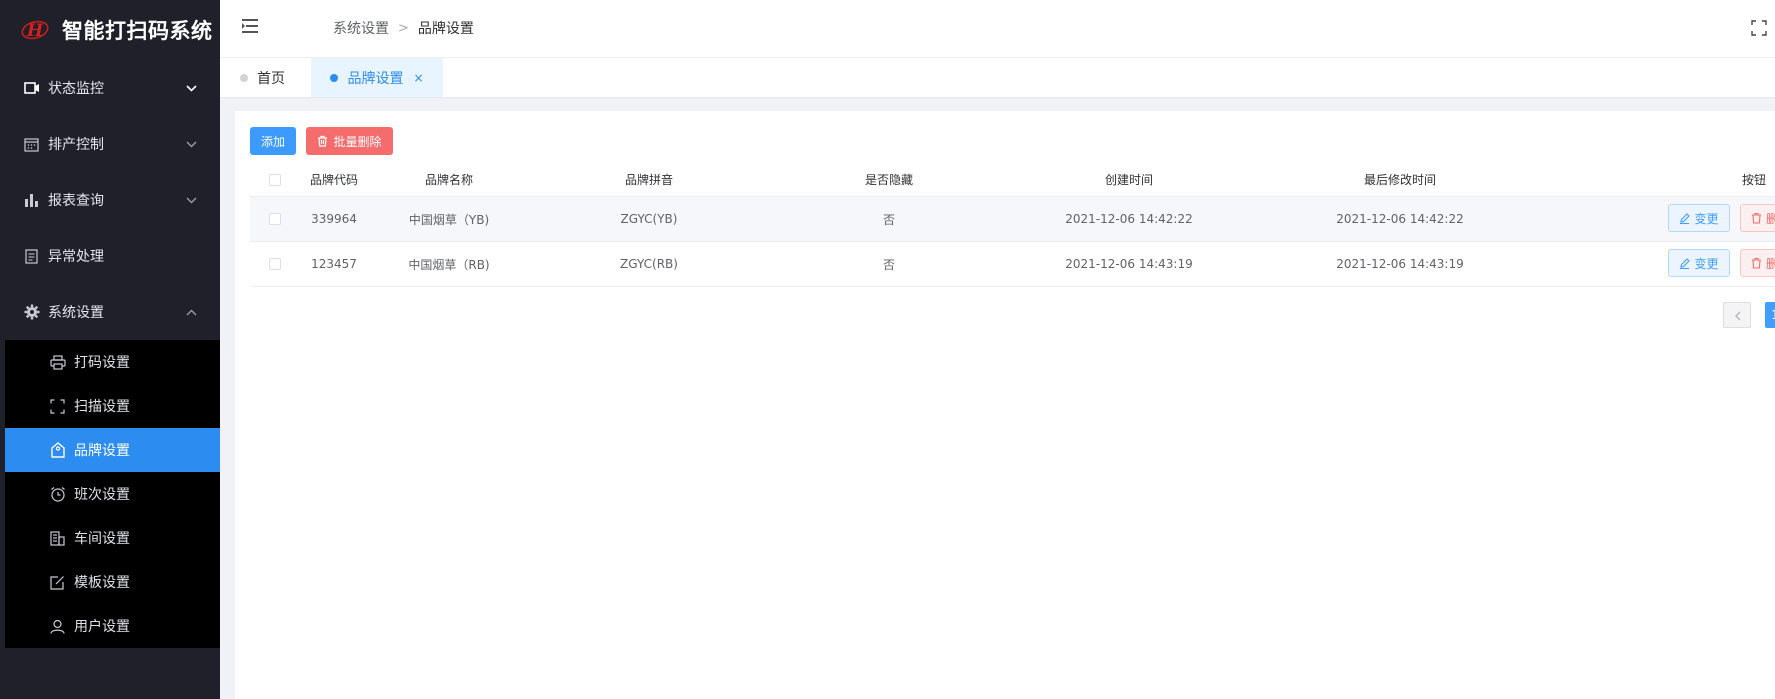 The image size is (1775, 699). What do you see at coordinates (102, 495) in the screenshot?
I see `submenu-label: 班次设置` at bounding box center [102, 495].